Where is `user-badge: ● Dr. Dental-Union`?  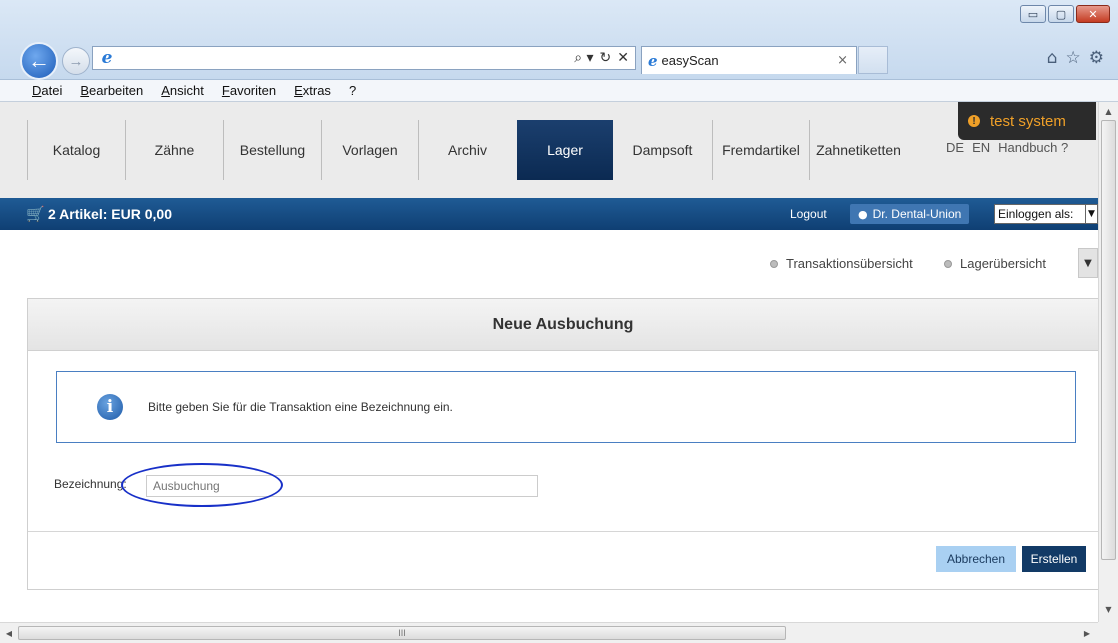
user-badge: ● Dr. Dental-Union is located at coordinates (910, 214).